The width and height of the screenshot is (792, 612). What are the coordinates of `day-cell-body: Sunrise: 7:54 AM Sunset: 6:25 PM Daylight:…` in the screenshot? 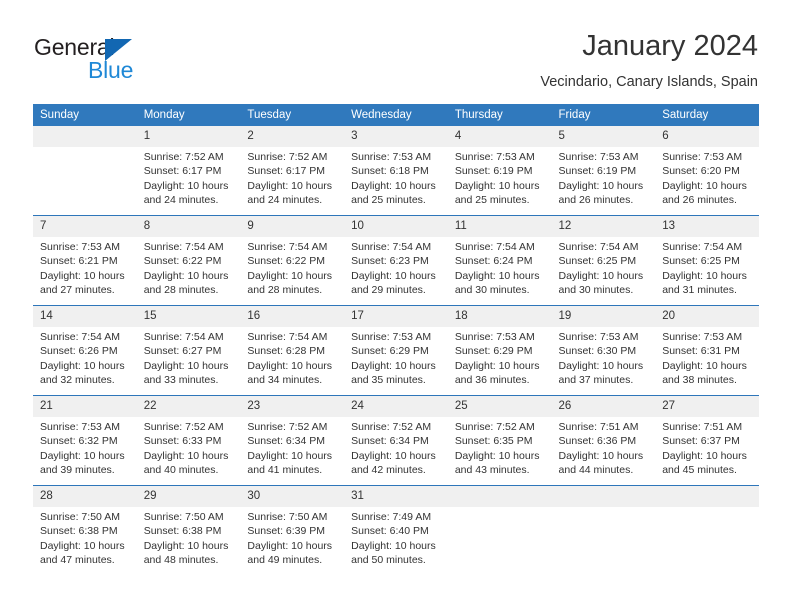 It's located at (707, 271).